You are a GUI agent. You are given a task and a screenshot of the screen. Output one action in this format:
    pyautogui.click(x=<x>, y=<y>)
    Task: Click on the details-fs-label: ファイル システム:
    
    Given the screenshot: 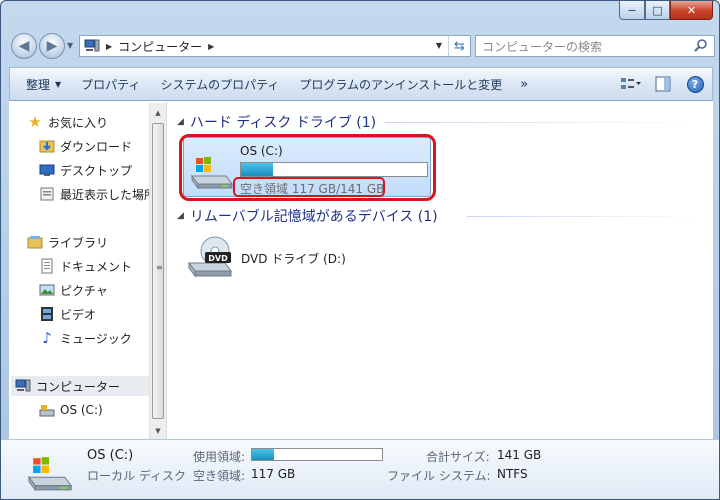 What is the action you would take?
    pyautogui.click(x=439, y=476)
    